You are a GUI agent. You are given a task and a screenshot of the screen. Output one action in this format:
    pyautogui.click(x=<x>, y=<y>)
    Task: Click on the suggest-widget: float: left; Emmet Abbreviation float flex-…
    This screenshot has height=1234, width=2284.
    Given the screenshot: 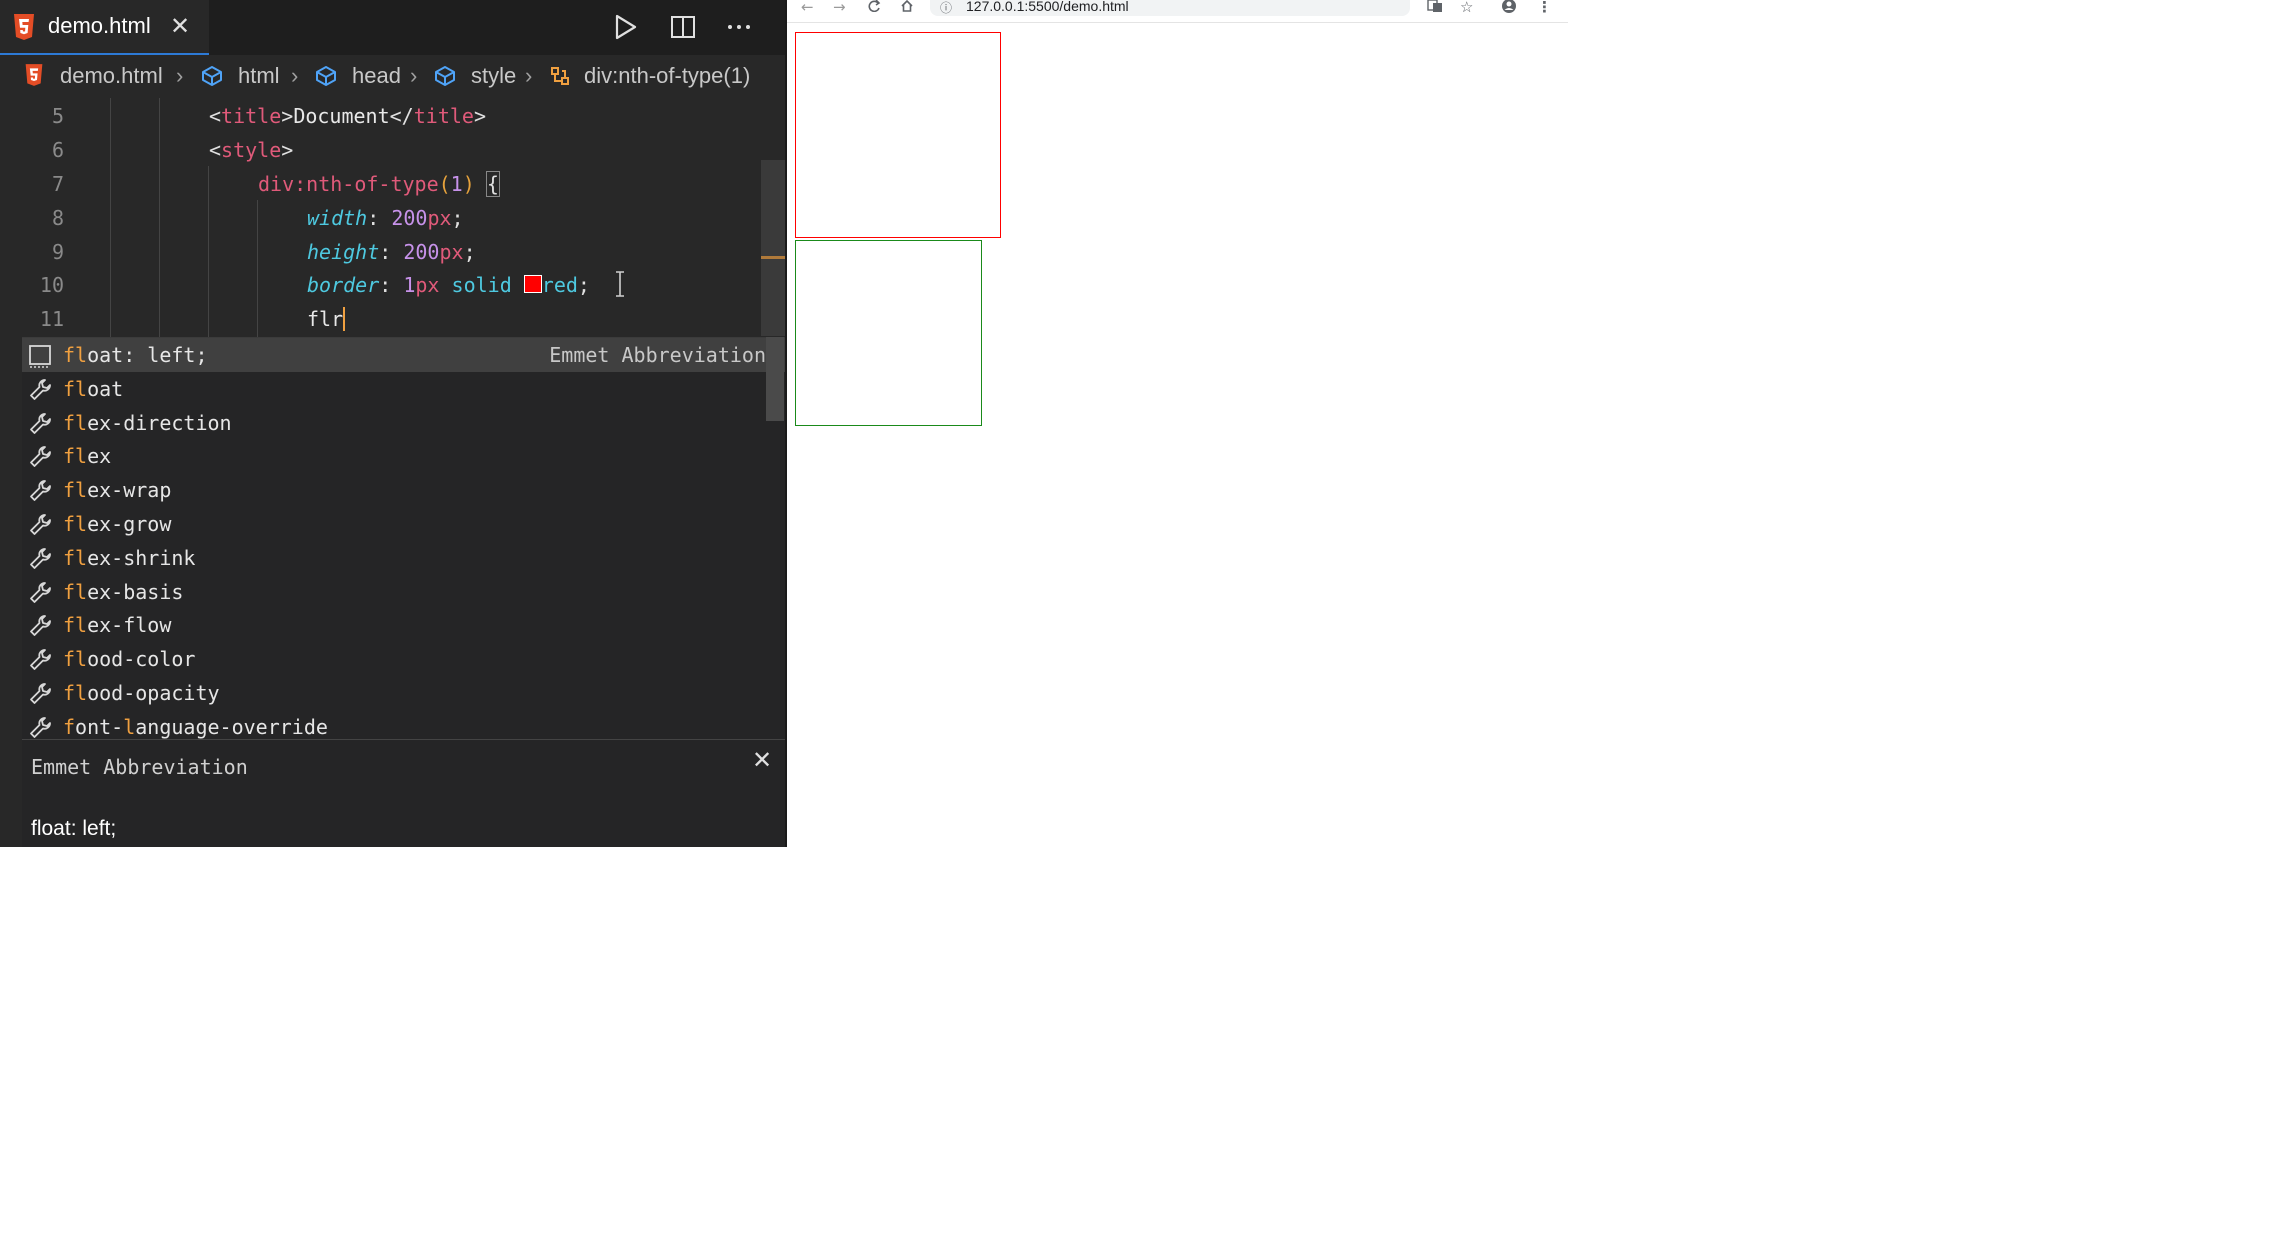 What is the action you would take?
    pyautogui.click(x=404, y=538)
    